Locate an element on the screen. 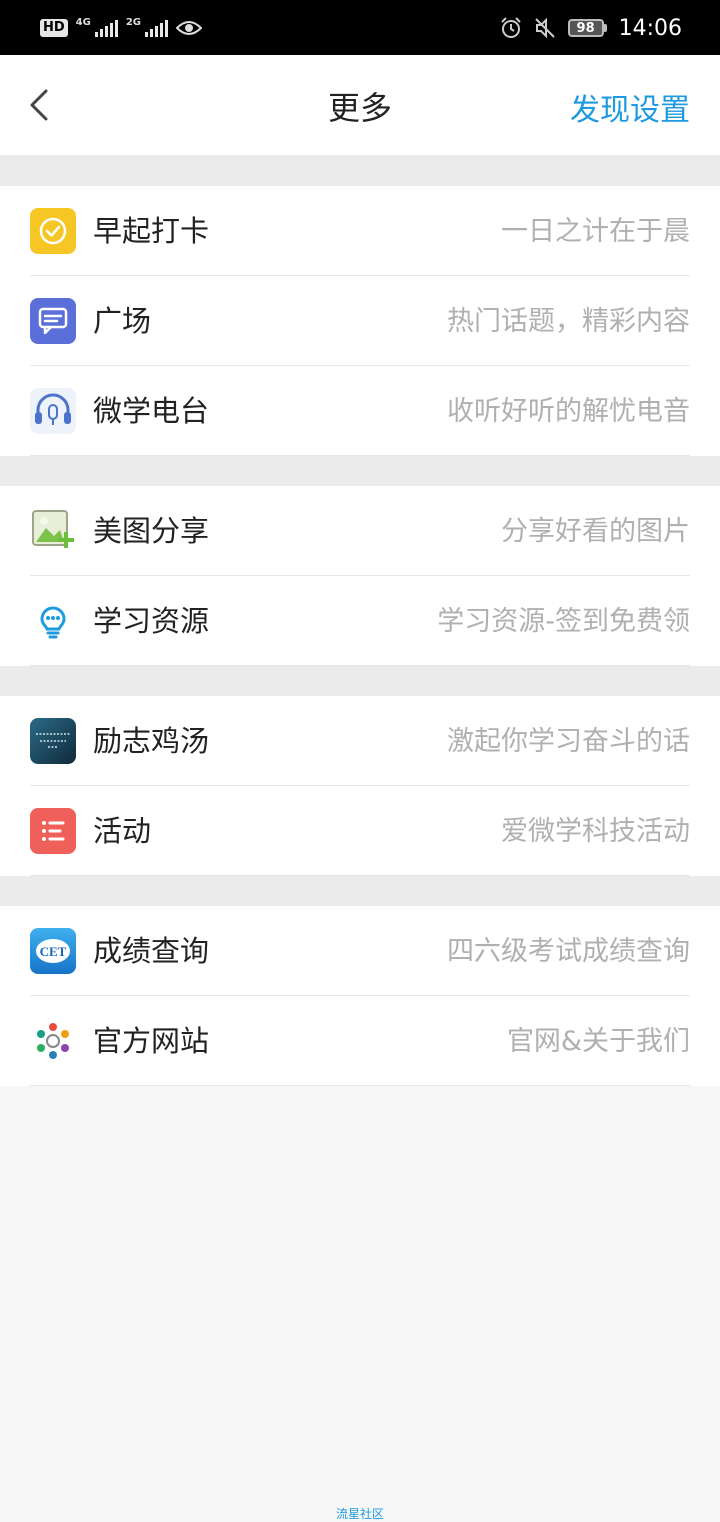 This screenshot has height=1522, width=720. menu-item-subtitle: 热门话题，精彩内容 is located at coordinates (568, 321).